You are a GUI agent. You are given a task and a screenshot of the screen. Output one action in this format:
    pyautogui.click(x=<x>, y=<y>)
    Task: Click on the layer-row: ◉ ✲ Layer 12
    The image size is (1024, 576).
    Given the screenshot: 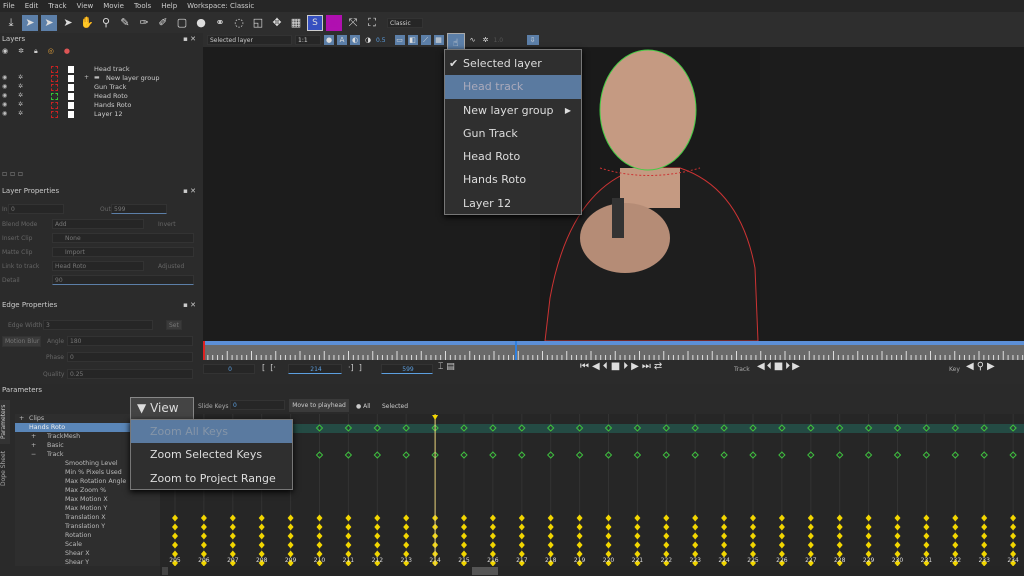 What is the action you would take?
    pyautogui.click(x=100, y=114)
    